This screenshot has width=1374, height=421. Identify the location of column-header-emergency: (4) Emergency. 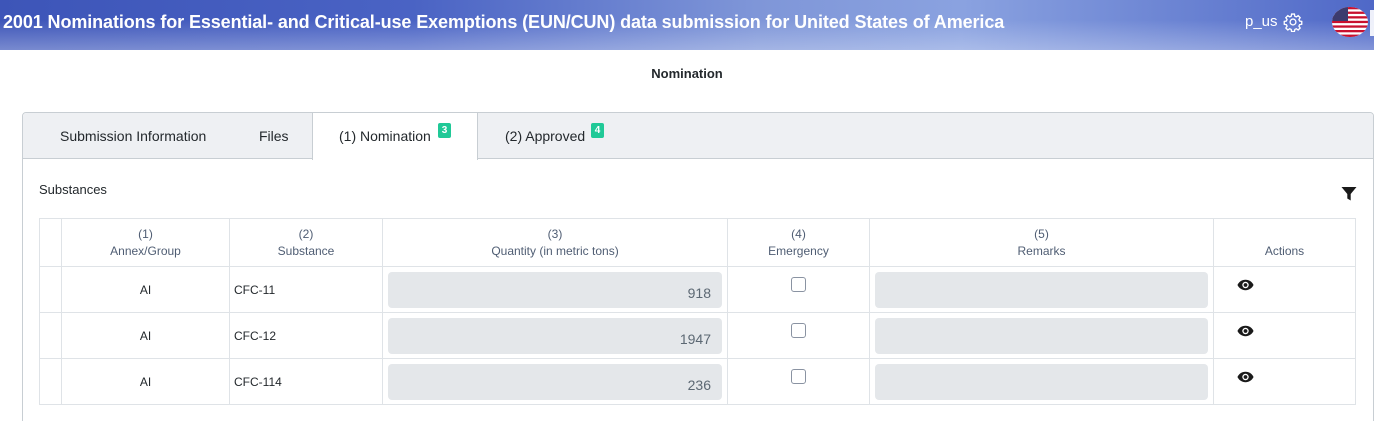
(798, 242).